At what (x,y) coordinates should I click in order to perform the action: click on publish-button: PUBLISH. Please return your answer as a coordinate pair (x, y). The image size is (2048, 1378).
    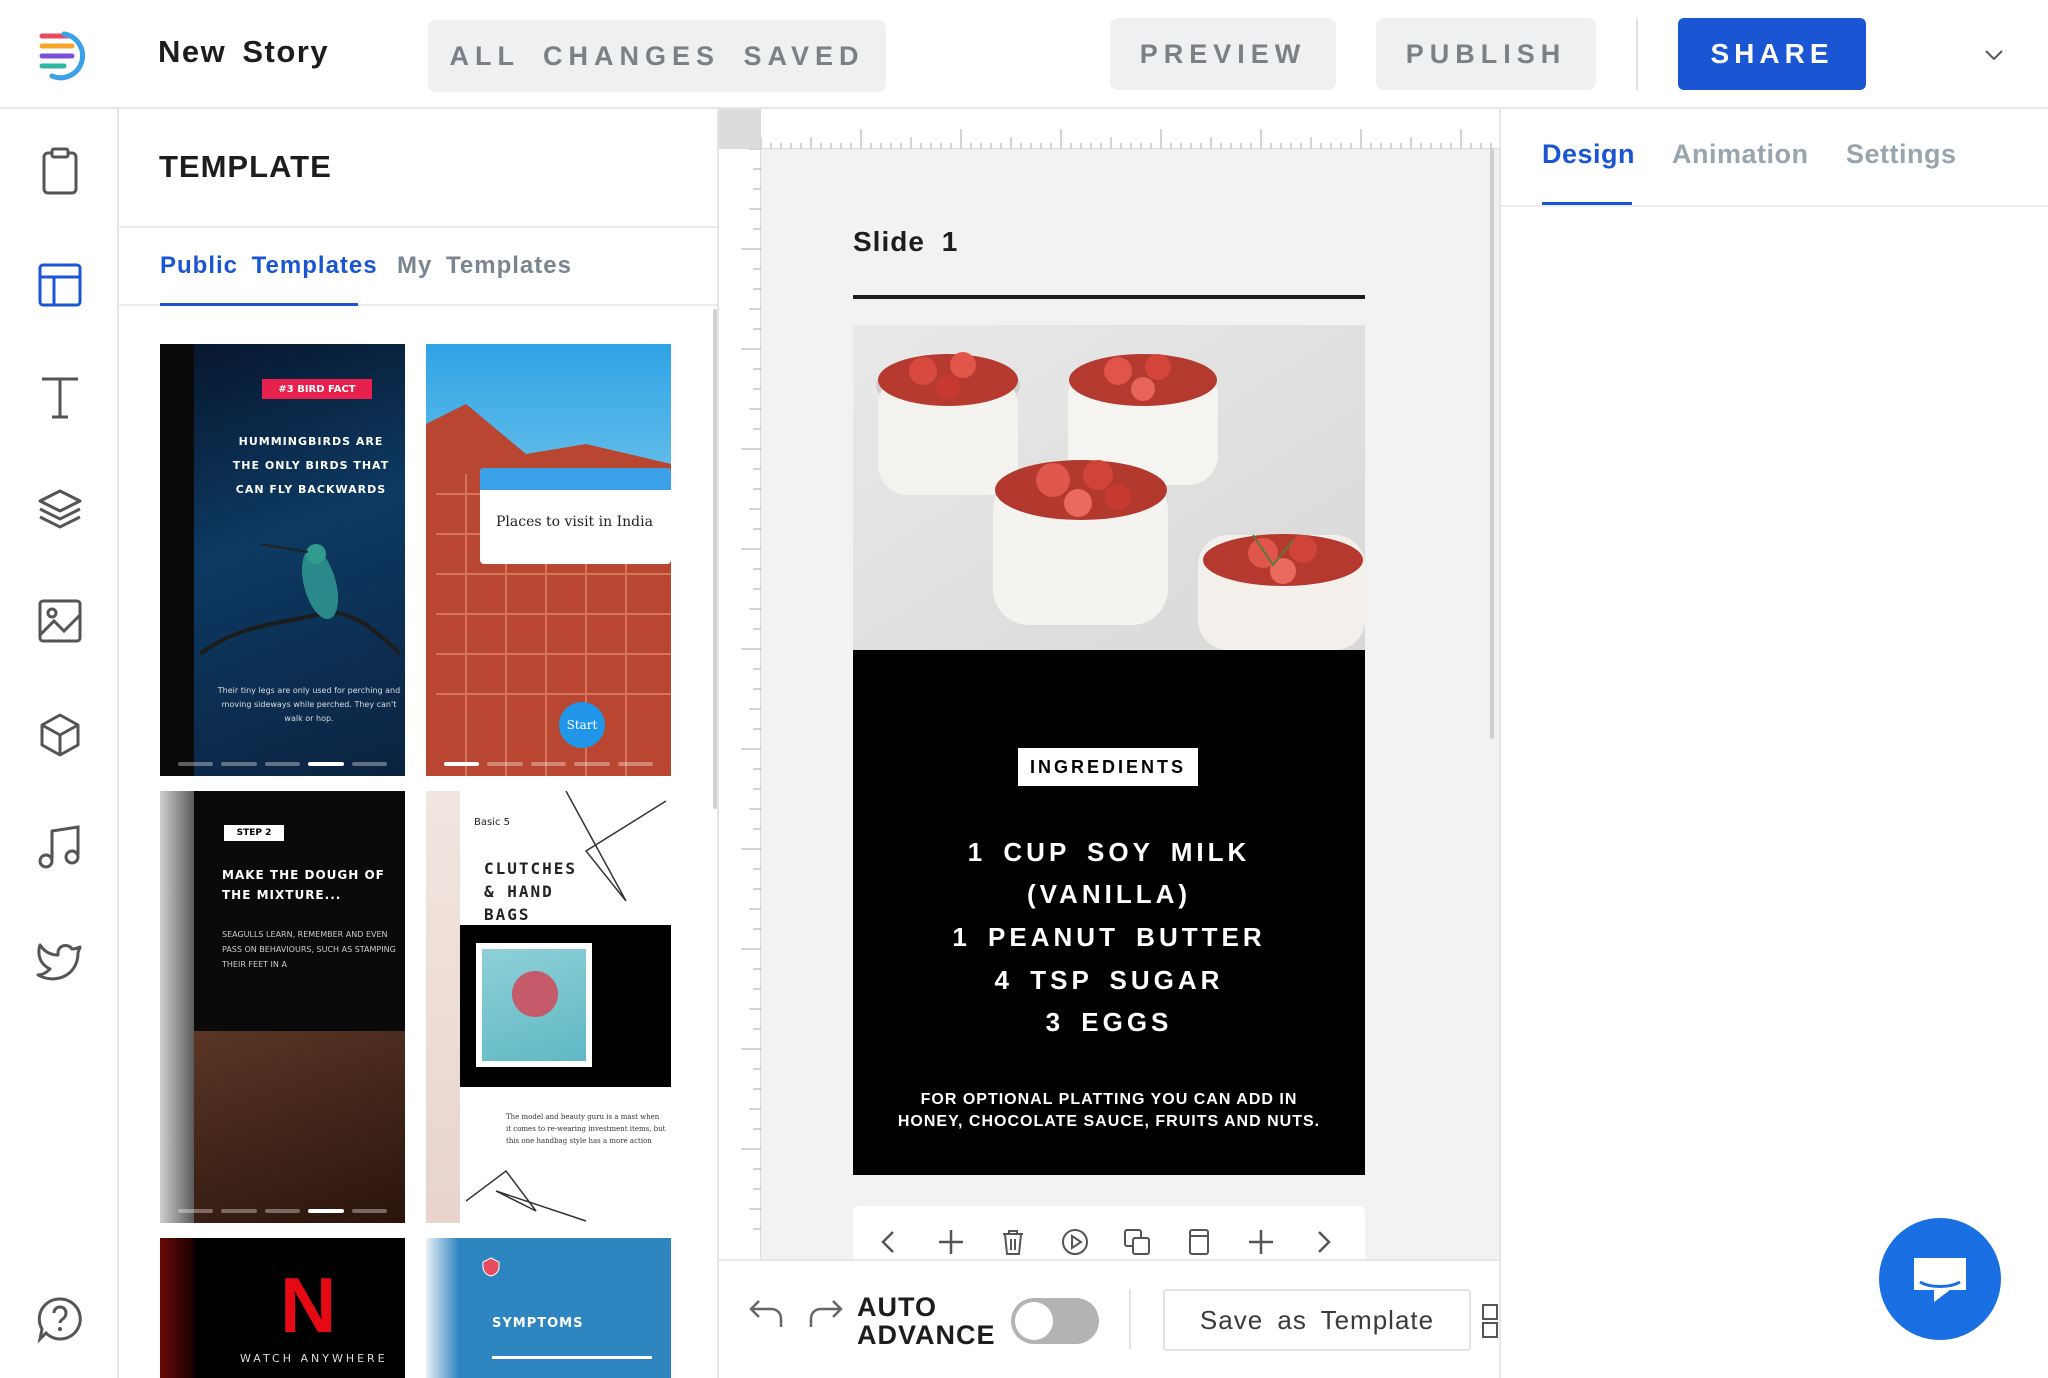
    Looking at the image, I should click on (1486, 54).